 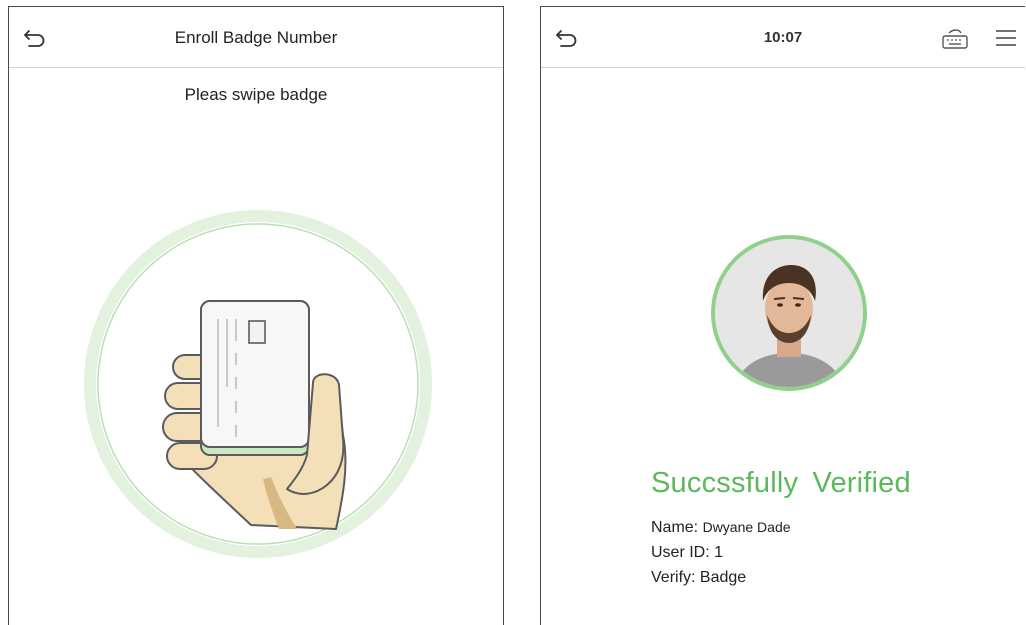 I want to click on enroll-top-bar: Enroll Badge Number, so click(x=256, y=37).